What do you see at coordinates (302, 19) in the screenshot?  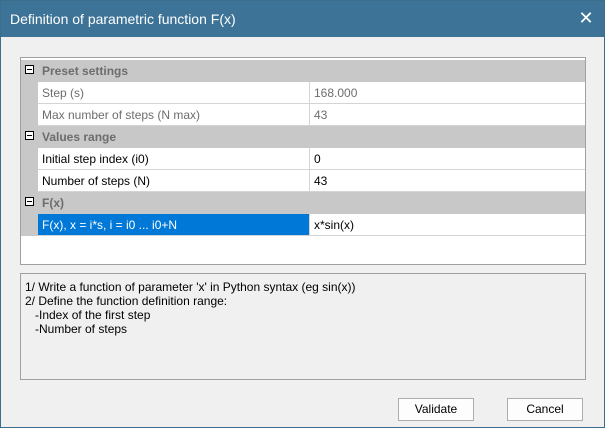 I see `title-bar: Definition of parametric function F(x) ✕` at bounding box center [302, 19].